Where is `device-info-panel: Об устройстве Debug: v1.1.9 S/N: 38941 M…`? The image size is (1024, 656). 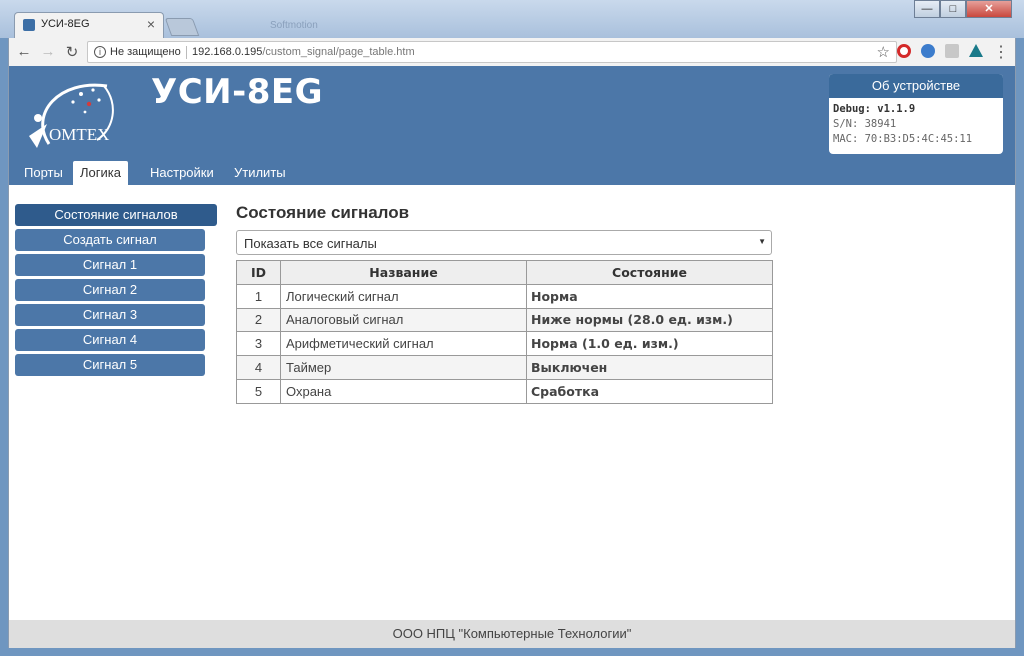 device-info-panel: Об устройстве Debug: v1.1.9 S/N: 38941 M… is located at coordinates (916, 114).